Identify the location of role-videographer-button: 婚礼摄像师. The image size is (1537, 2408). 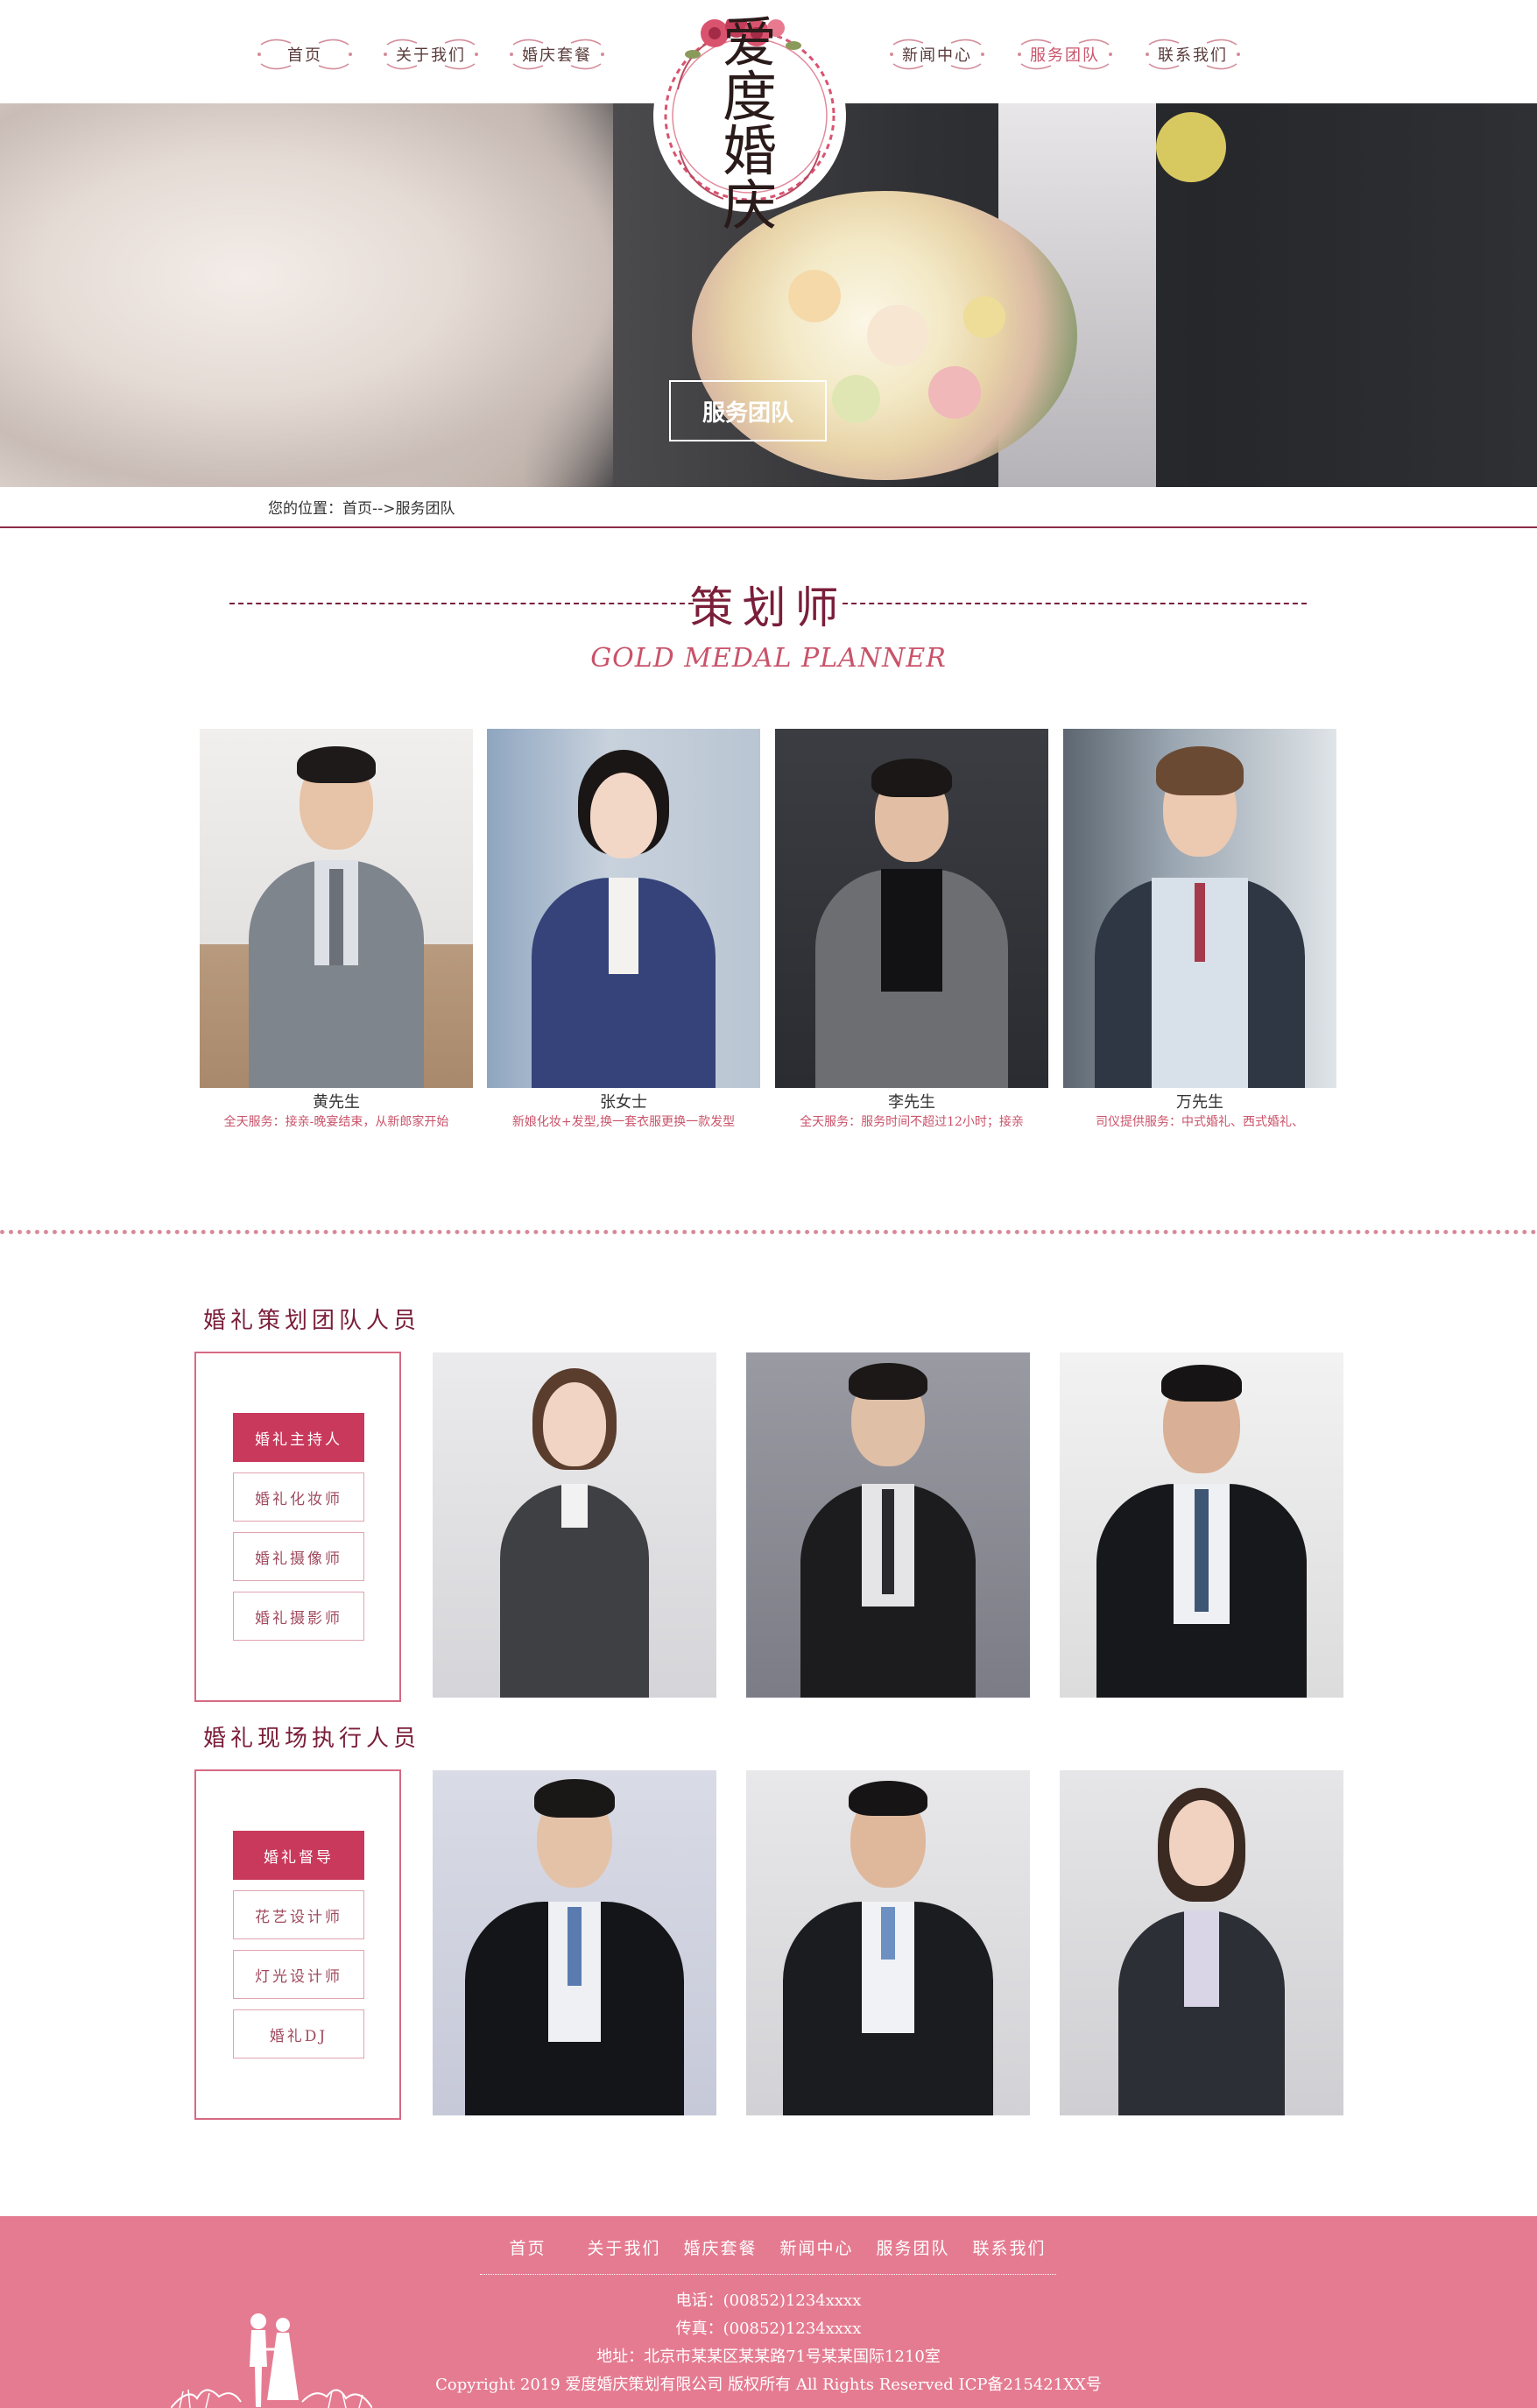
(298, 1556).